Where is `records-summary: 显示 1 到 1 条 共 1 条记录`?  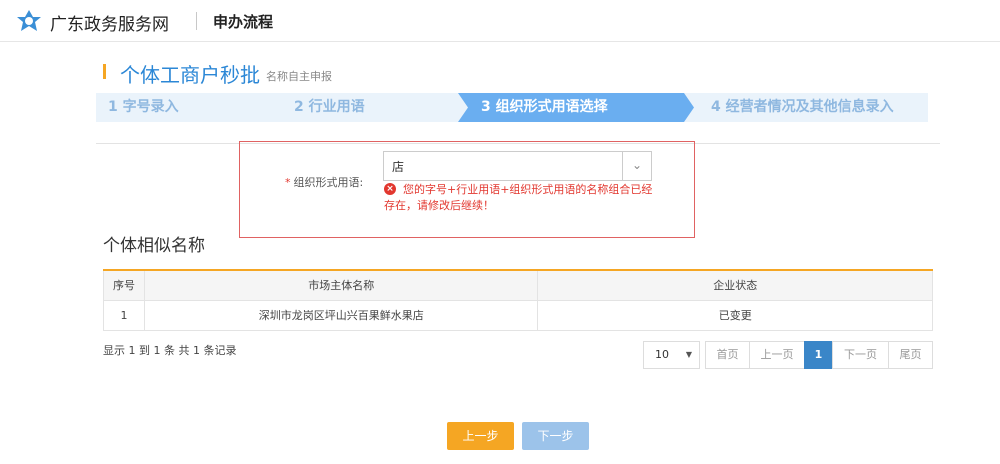
records-summary: 显示 1 到 1 条 共 1 条记录 is located at coordinates (170, 350).